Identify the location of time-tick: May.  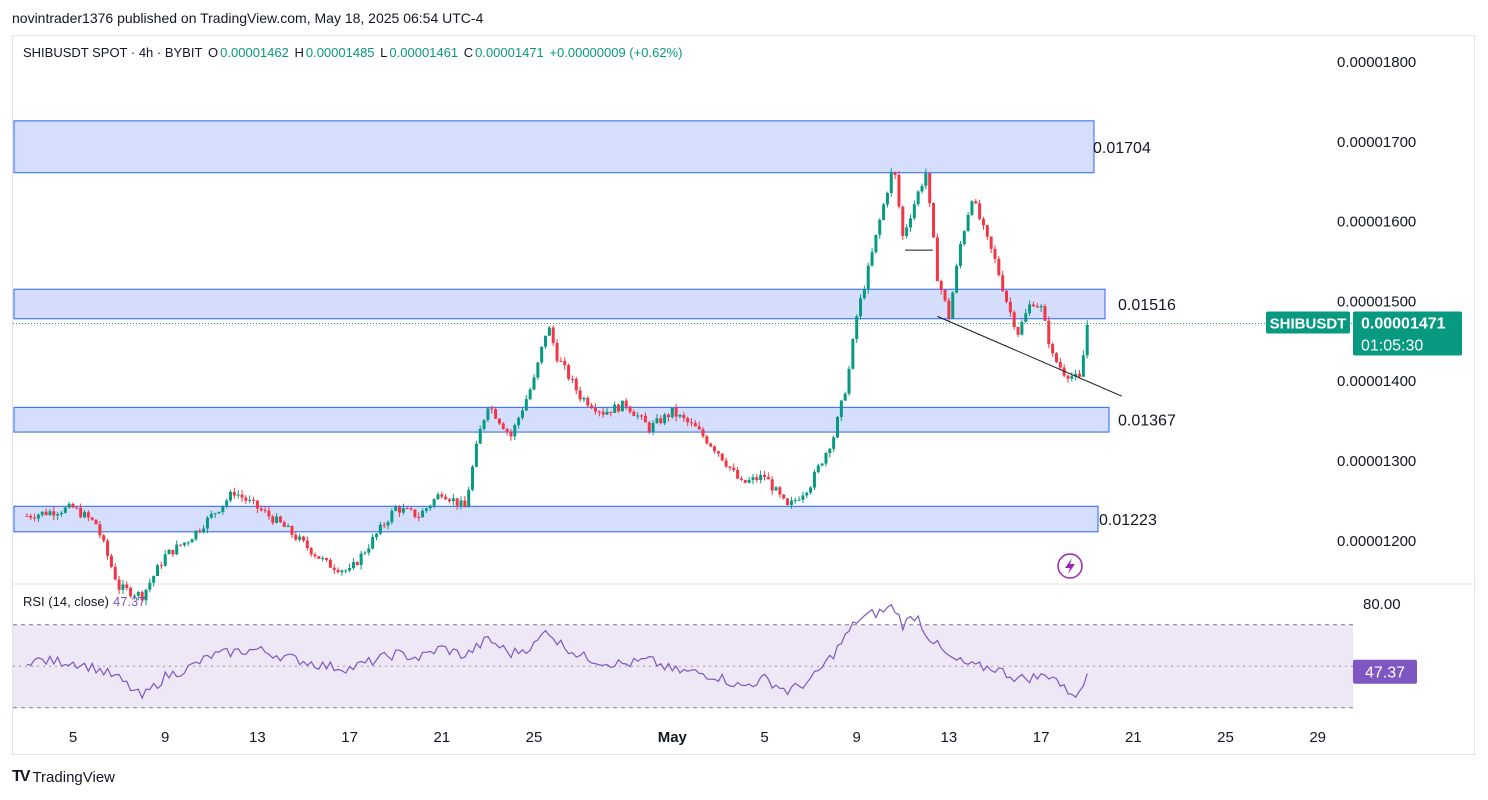
(673, 737).